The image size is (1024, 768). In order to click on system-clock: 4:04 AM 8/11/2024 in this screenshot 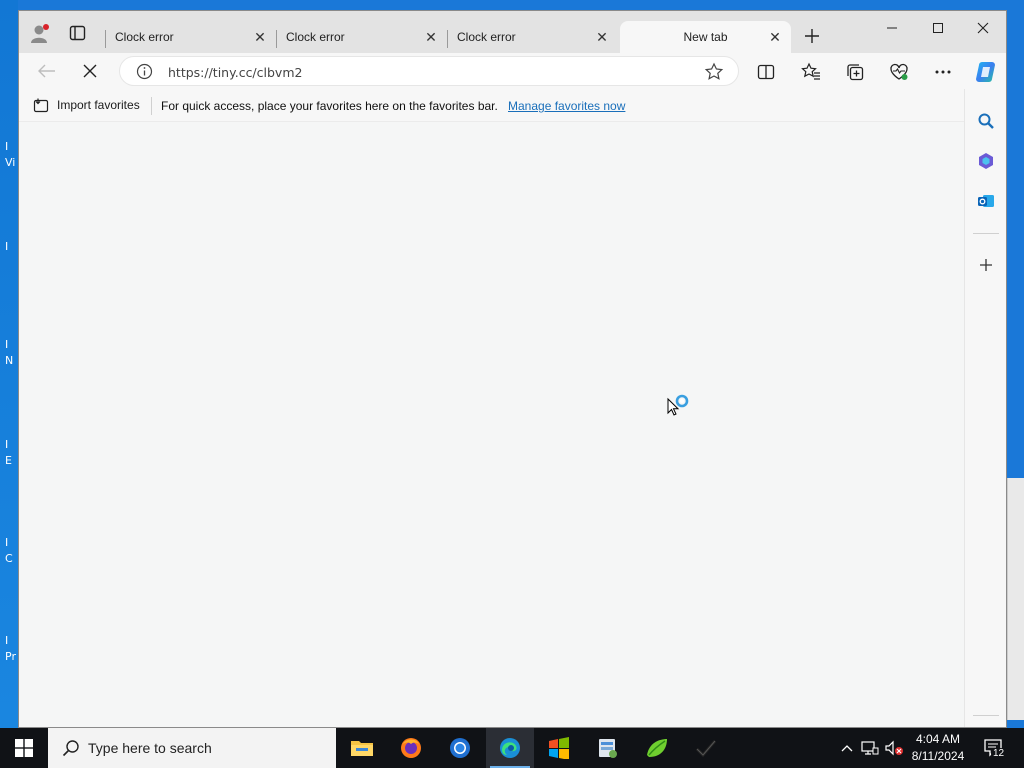, I will do `click(938, 748)`.